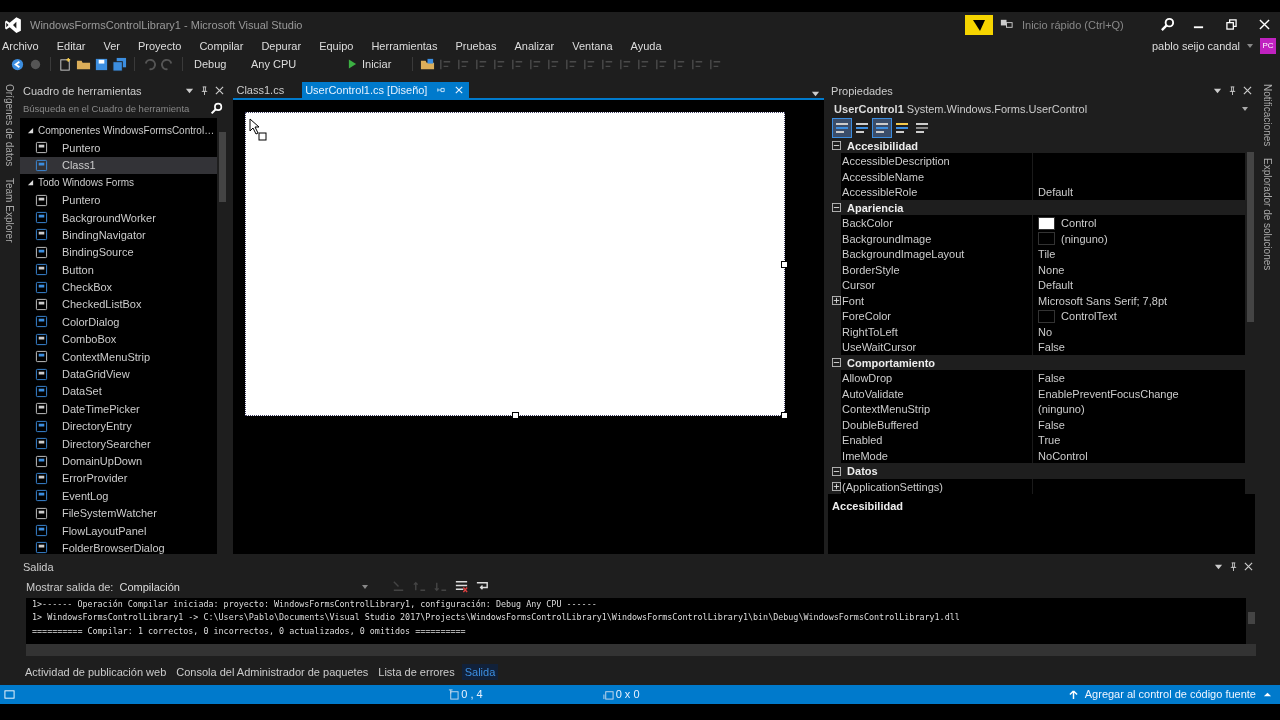 This screenshot has width=1280, height=720. What do you see at coordinates (1063, 455) in the screenshot?
I see `property-value: NoControl` at bounding box center [1063, 455].